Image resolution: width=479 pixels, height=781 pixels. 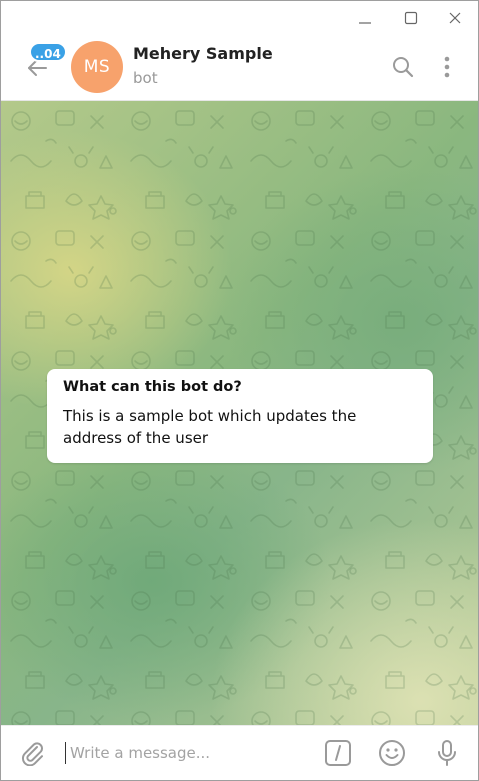 I want to click on title-bar, so click(x=239, y=17).